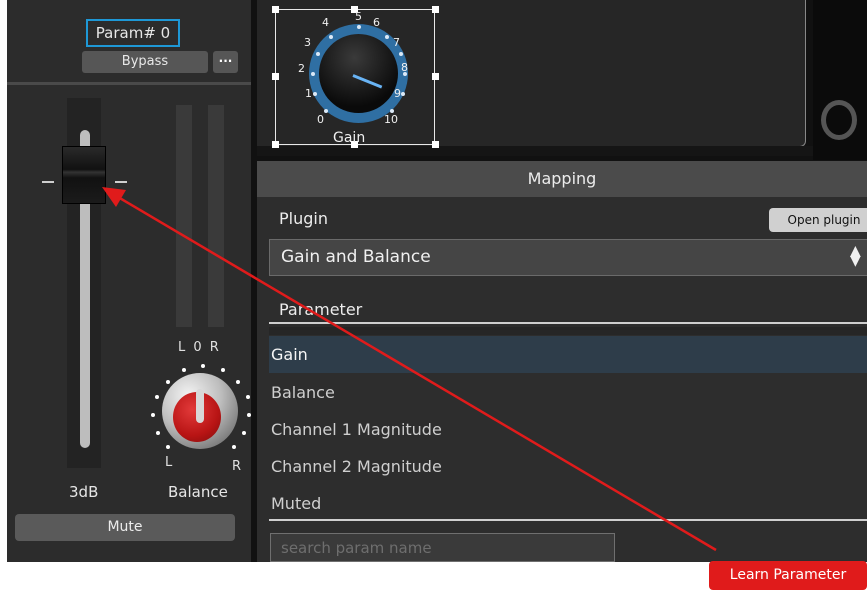 The width and height of the screenshot is (867, 590). Describe the element at coordinates (320, 119) in the screenshot. I see `gain-scale-label: 0` at that location.